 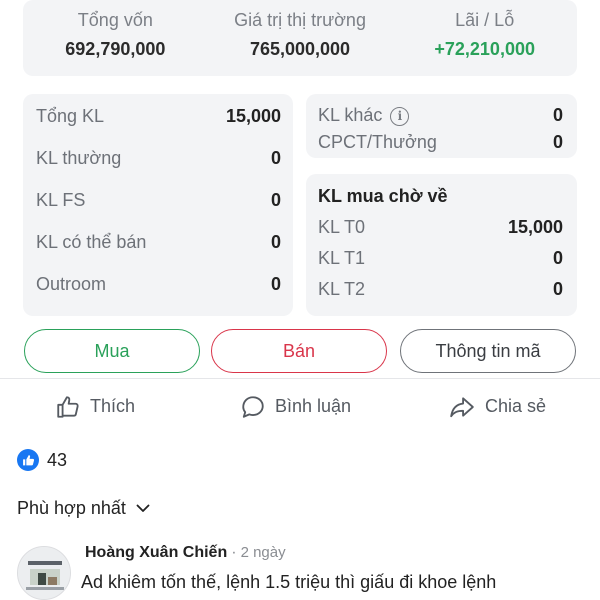 I want to click on volume-label: KL T1, so click(x=342, y=258).